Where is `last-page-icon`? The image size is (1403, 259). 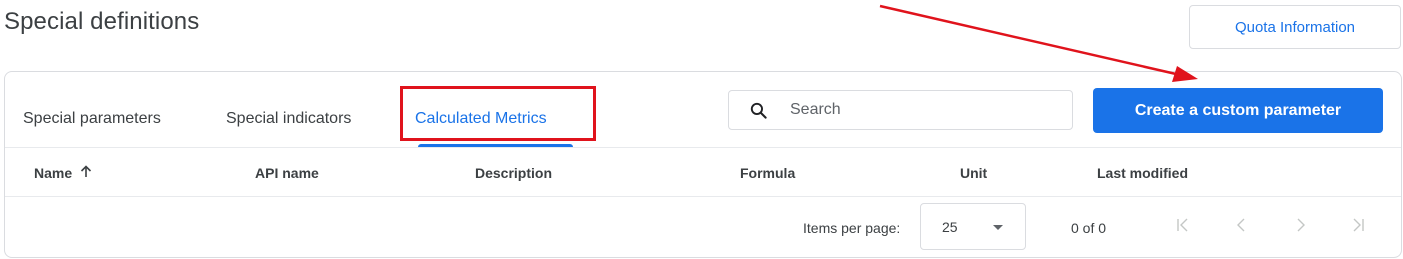 last-page-icon is located at coordinates (1358, 227).